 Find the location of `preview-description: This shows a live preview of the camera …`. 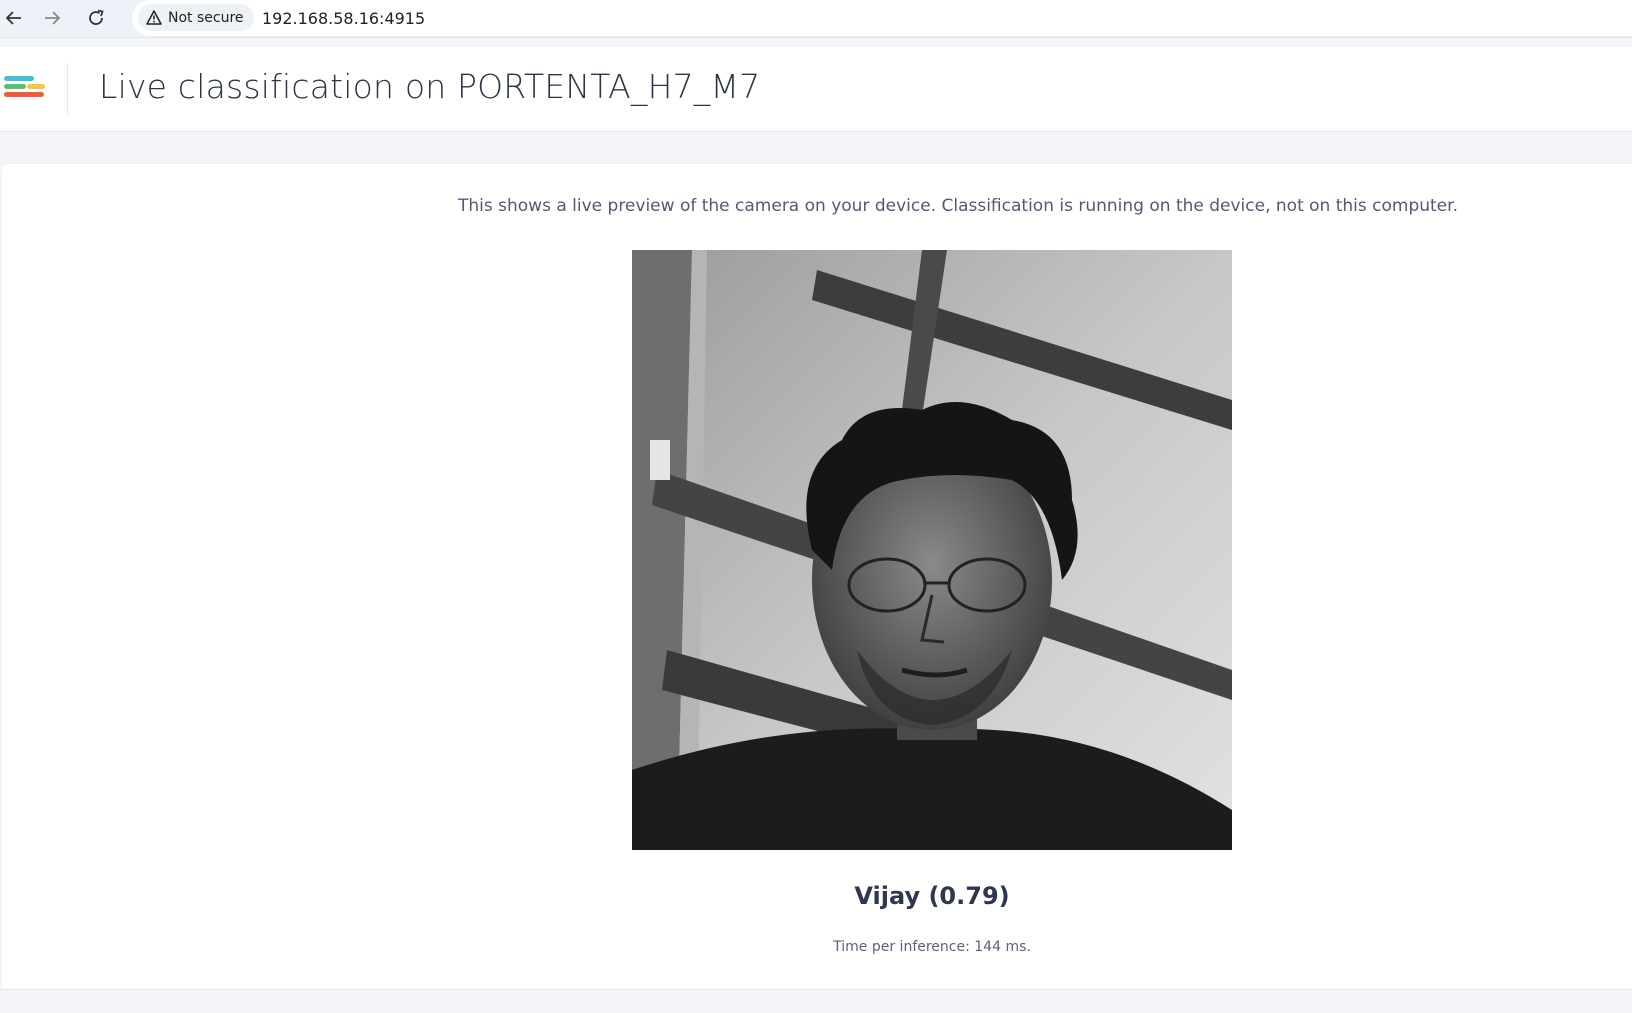

preview-description: This shows a live preview of the camera … is located at coordinates (958, 206).